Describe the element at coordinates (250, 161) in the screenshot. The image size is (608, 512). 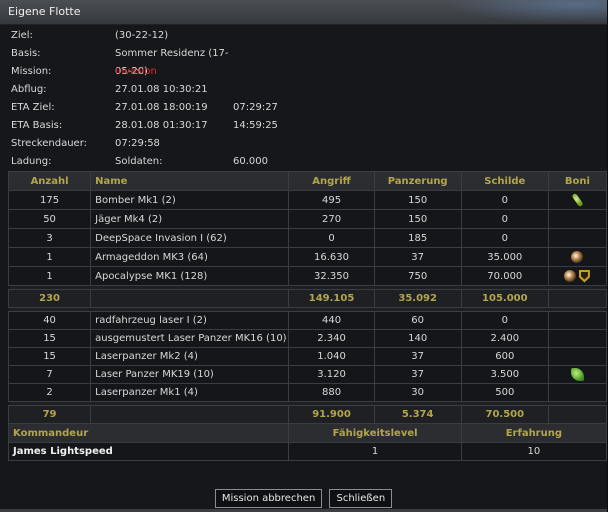
I see `info-extra: 60.000` at that location.